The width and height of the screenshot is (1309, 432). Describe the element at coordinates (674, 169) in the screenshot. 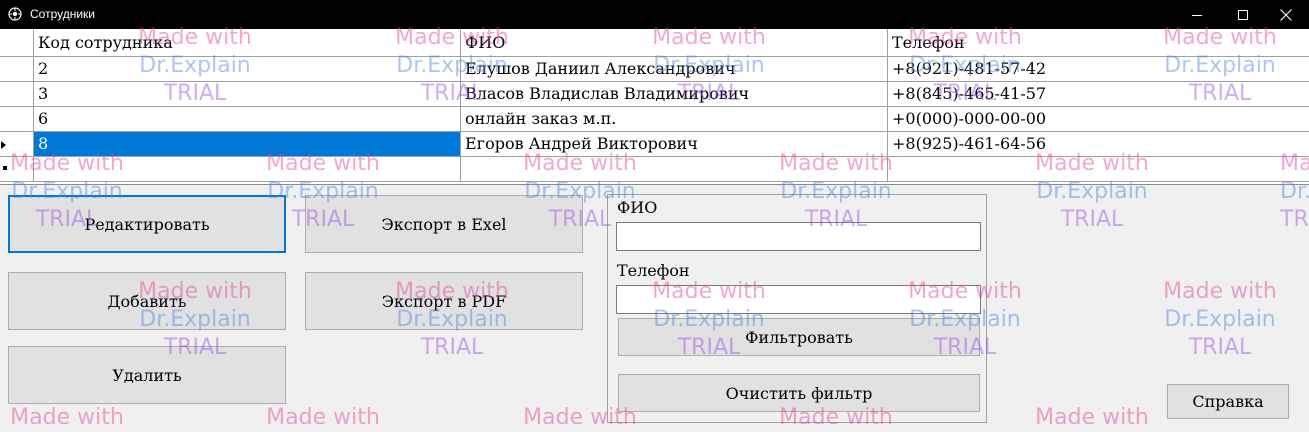

I see `cell-fio` at that location.